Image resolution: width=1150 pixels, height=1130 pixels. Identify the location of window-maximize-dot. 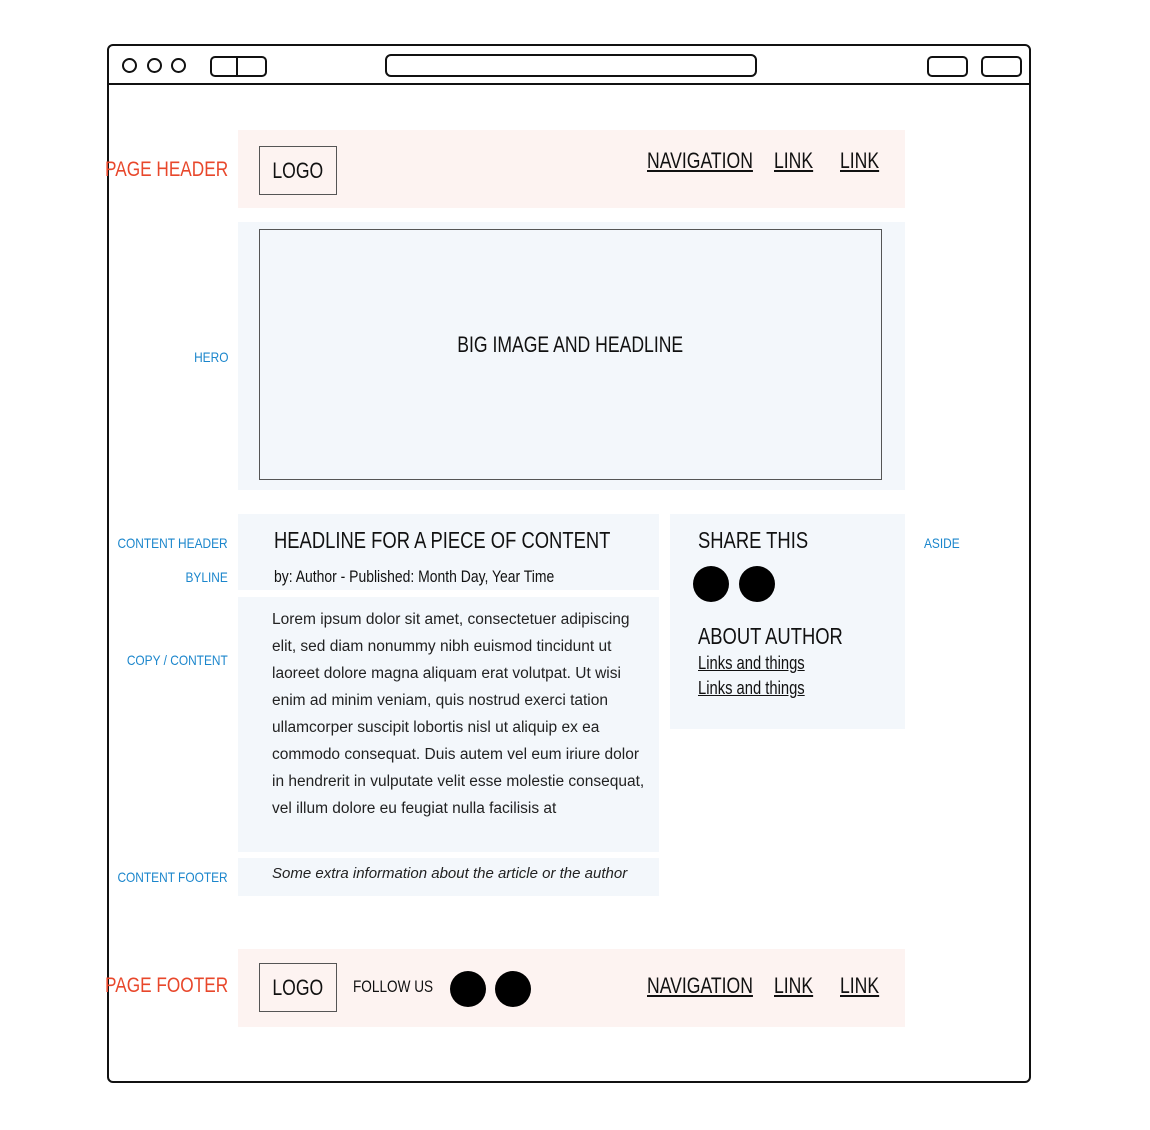
(178, 65).